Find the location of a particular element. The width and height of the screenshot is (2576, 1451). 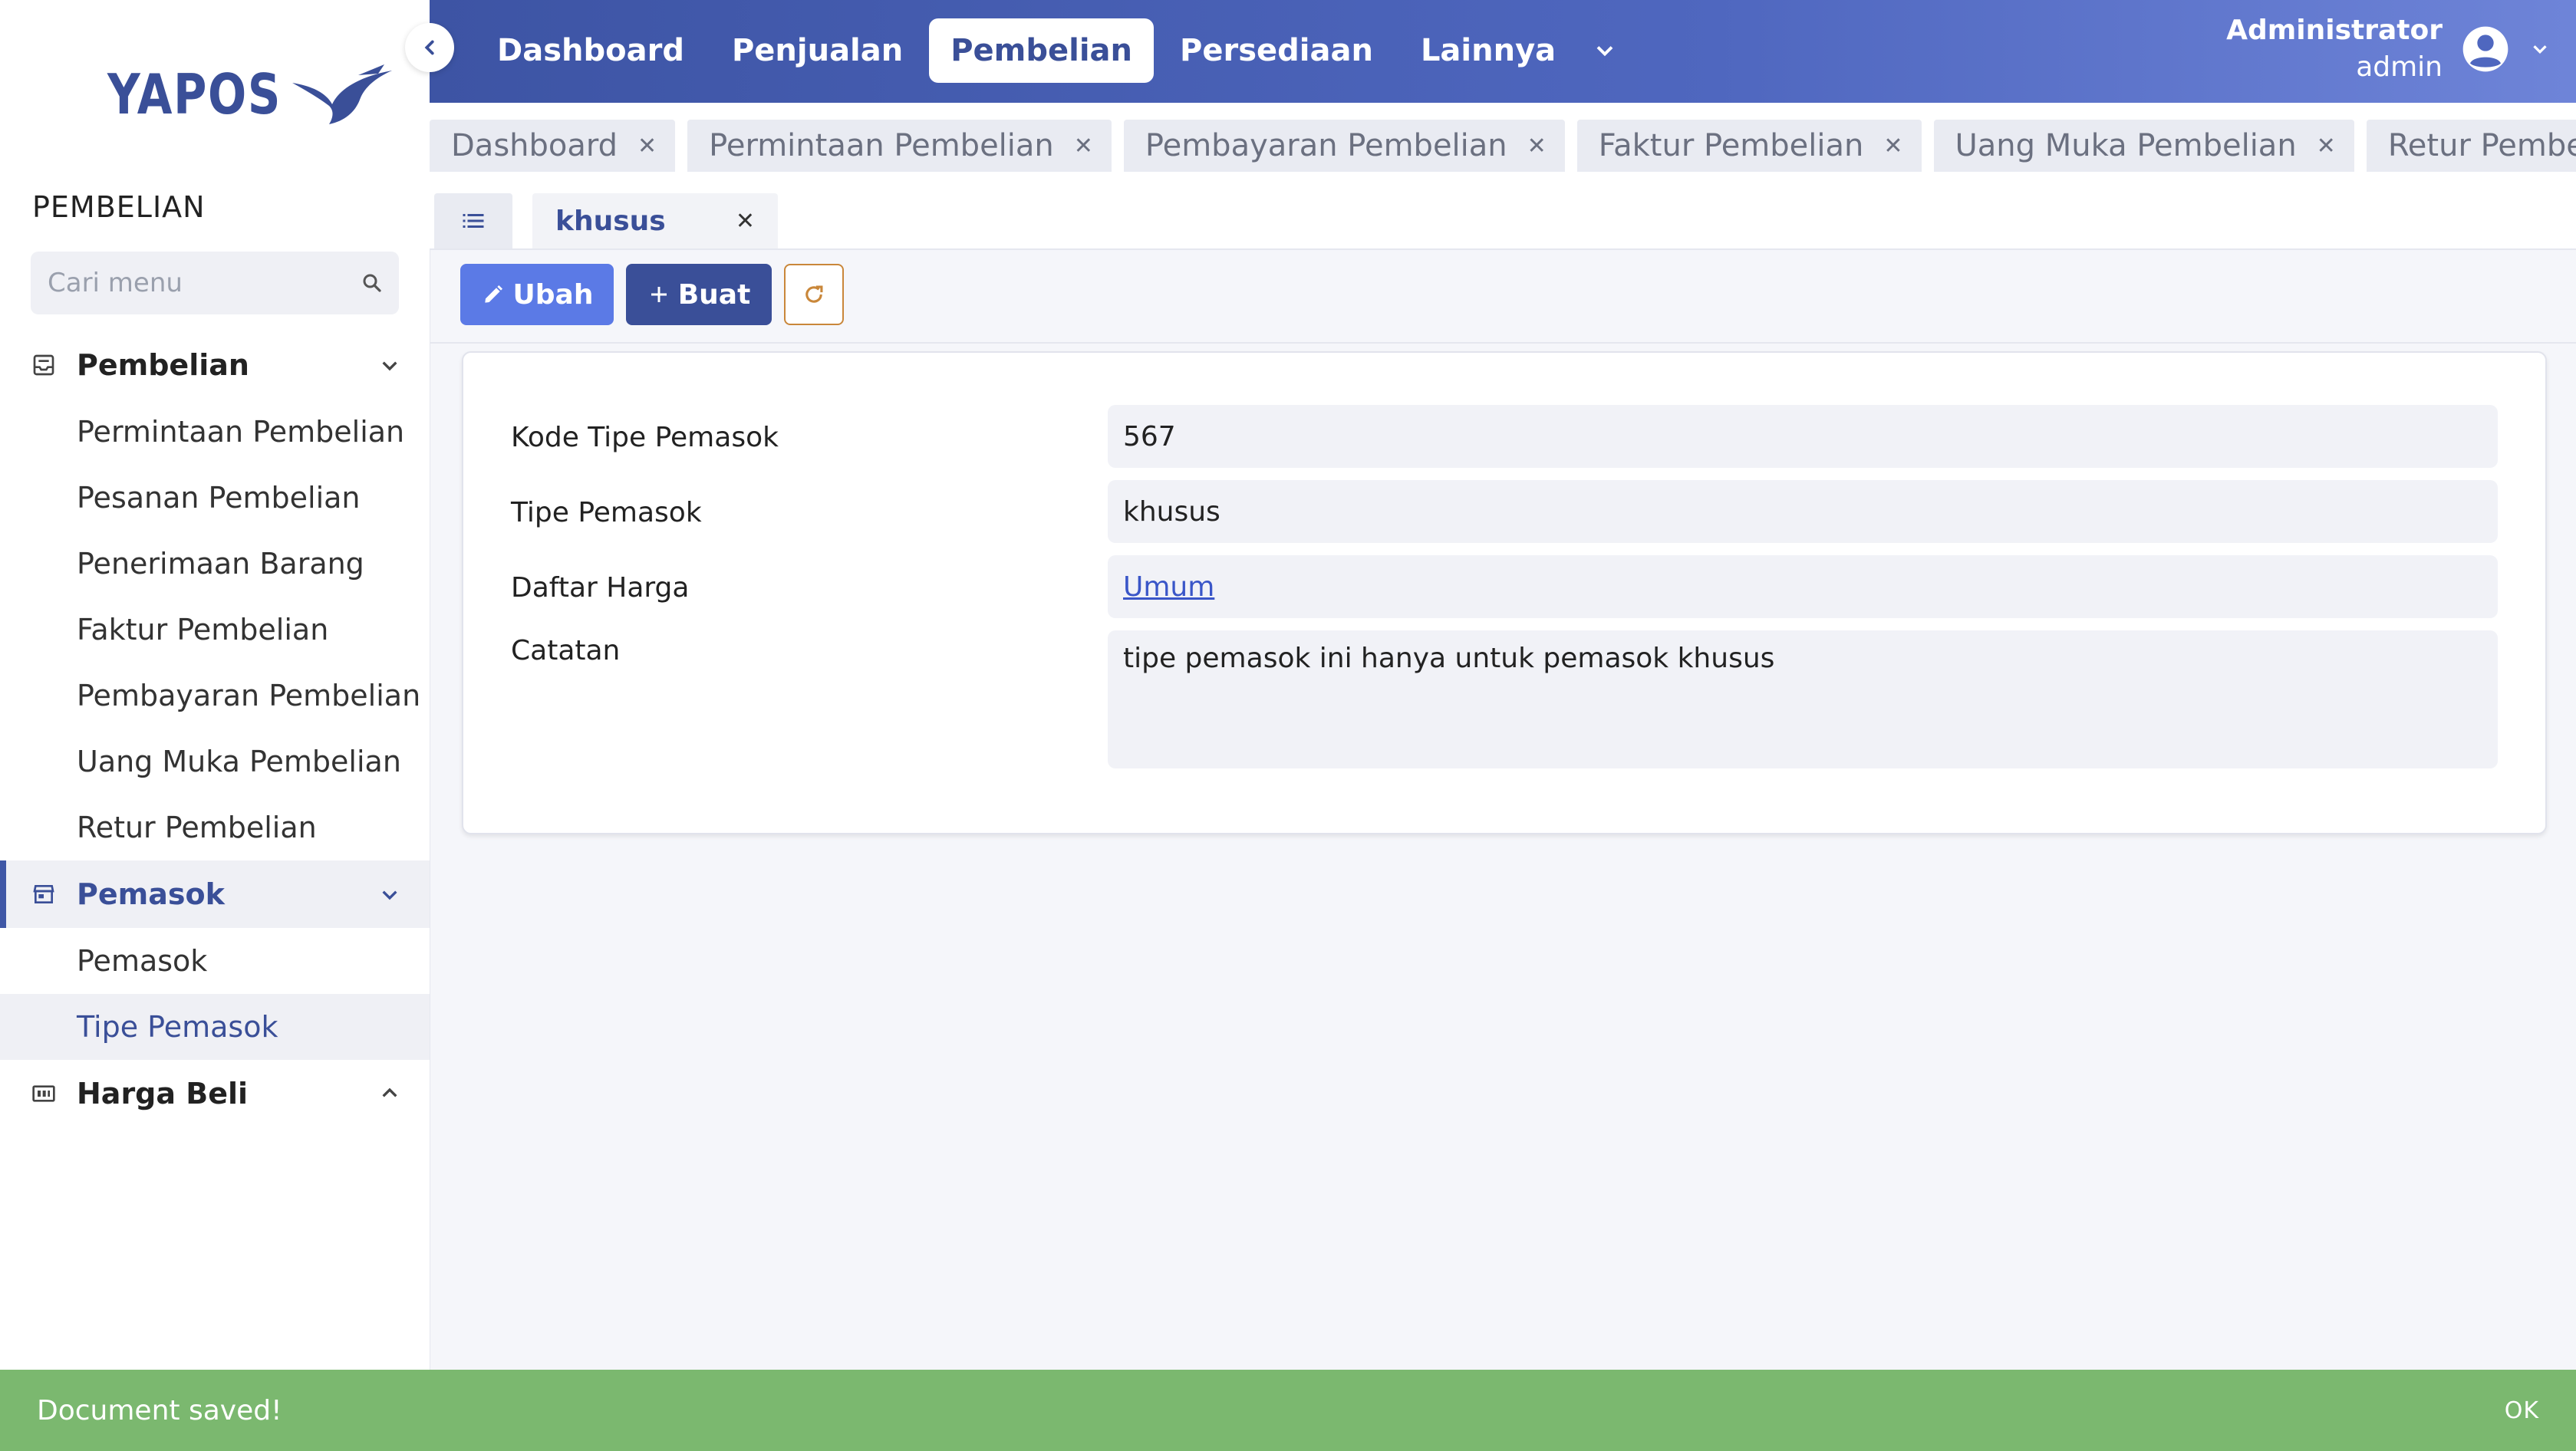

sidebar-item-tipe-pemasok: Tipe Pemasok is located at coordinates (215, 1027).